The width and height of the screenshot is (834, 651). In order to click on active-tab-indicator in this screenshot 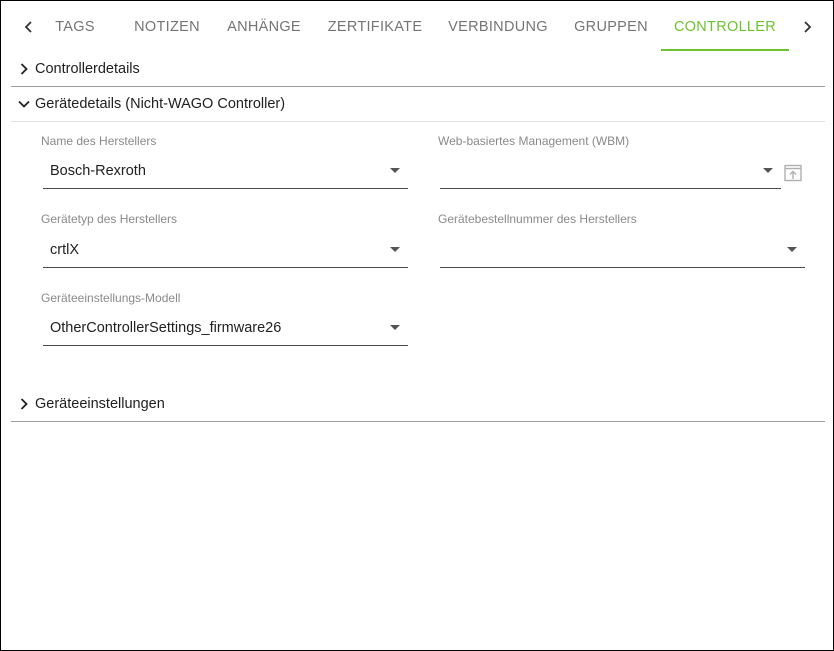, I will do `click(725, 50)`.